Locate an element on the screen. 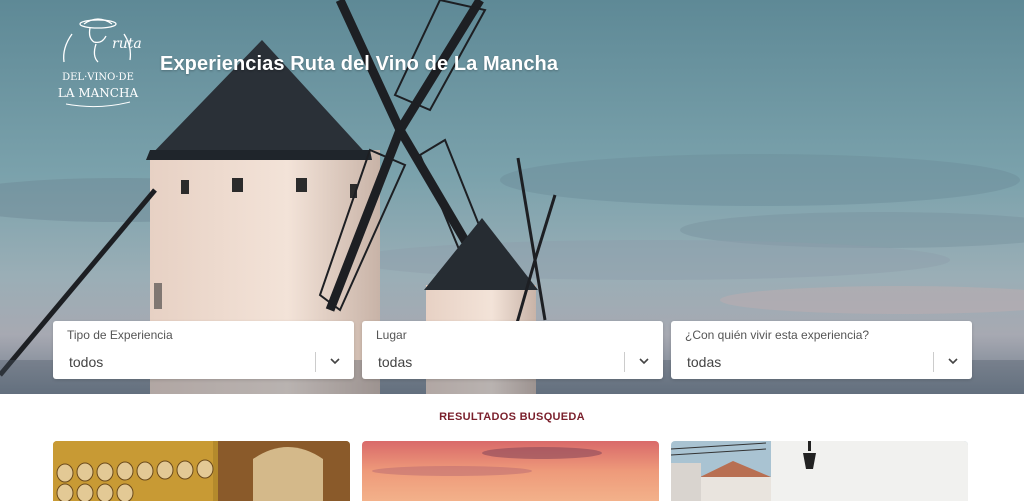  filter-con-quien: ¿Con quién vivir esta experiencia? todas is located at coordinates (821, 350).